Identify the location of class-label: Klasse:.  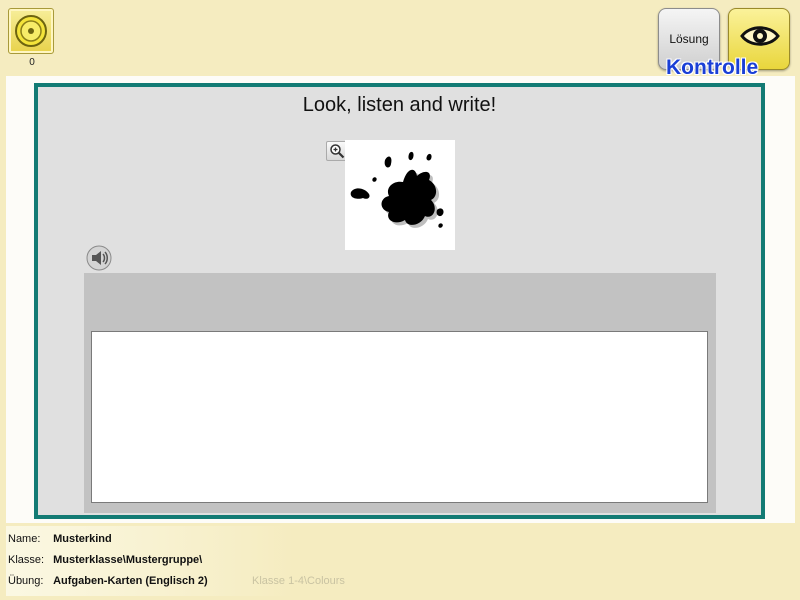
(26, 560).